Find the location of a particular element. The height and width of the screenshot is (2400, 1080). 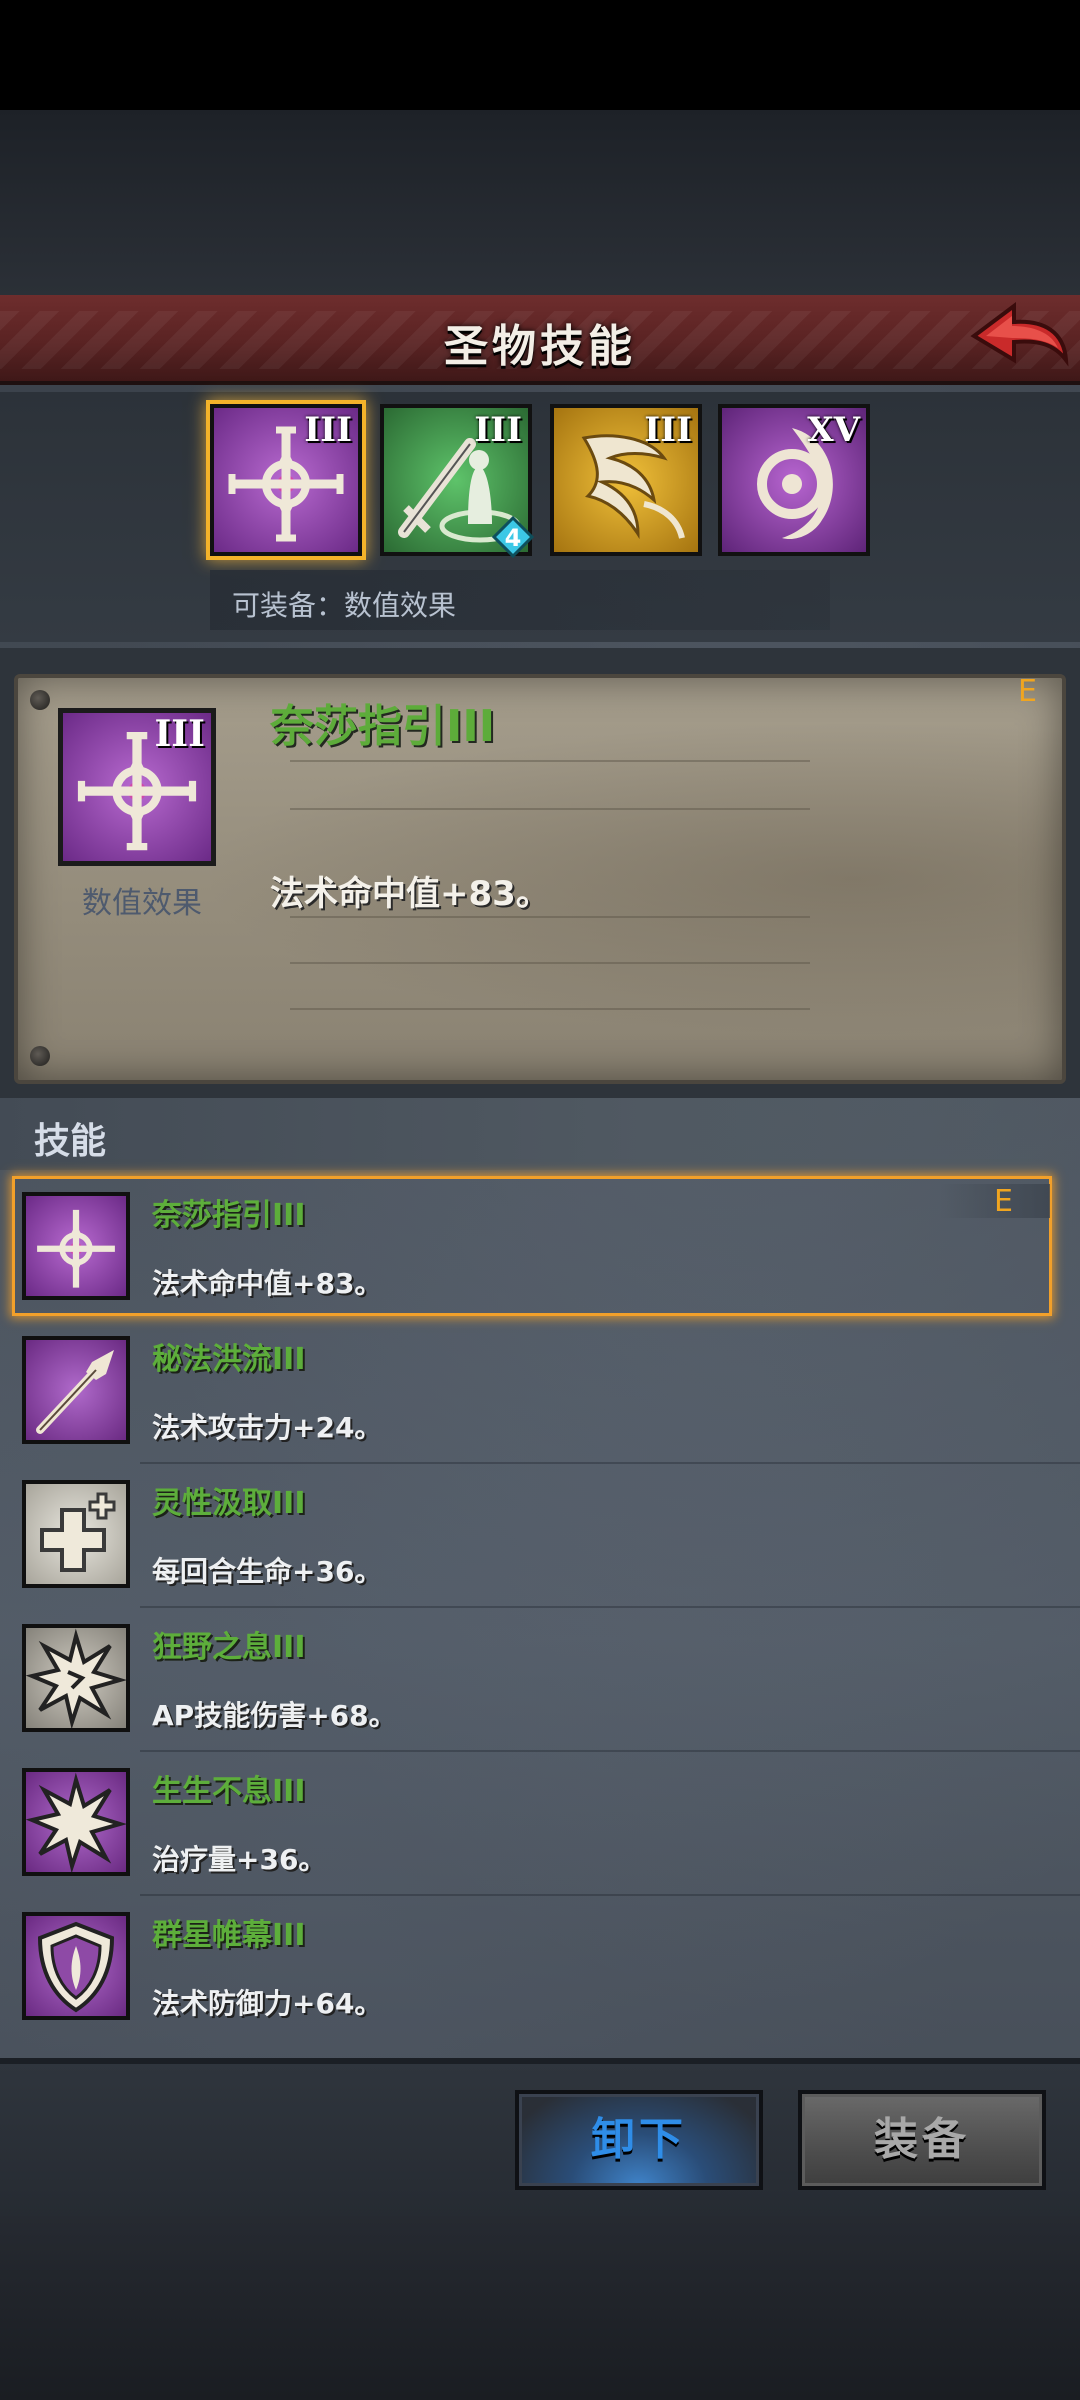

skill-name: 生生不息III is located at coordinates (229, 1791).